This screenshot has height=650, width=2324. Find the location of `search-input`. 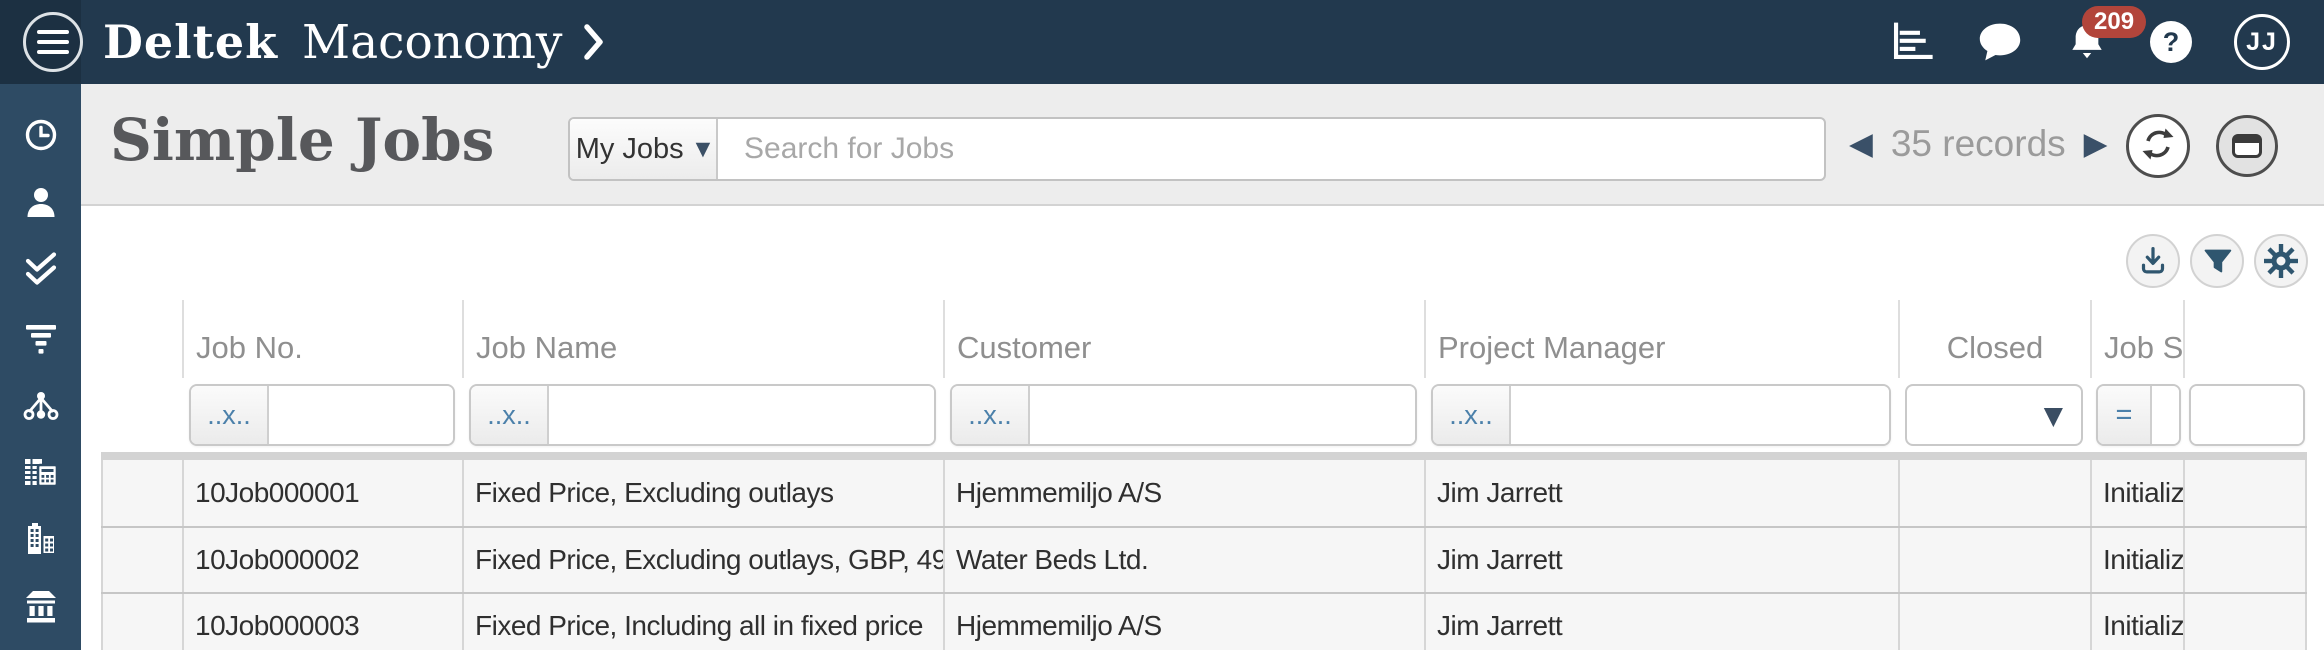

search-input is located at coordinates (1271, 149).